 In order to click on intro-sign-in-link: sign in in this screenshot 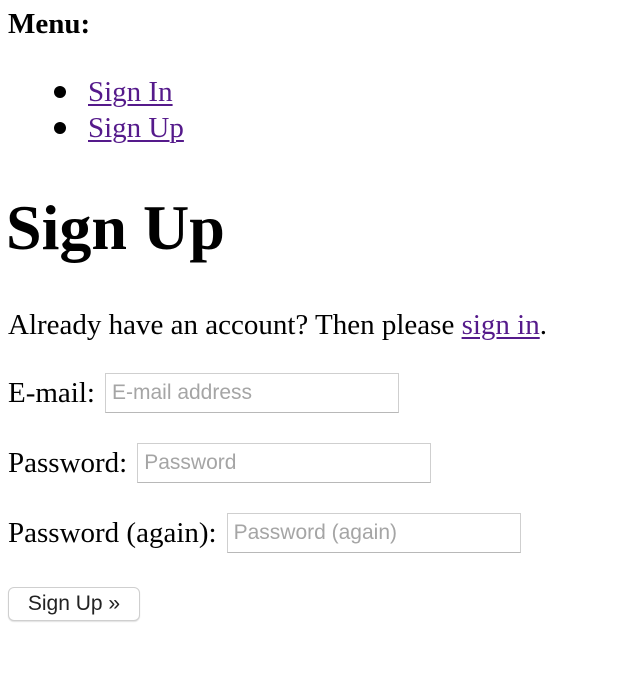, I will do `click(501, 325)`.